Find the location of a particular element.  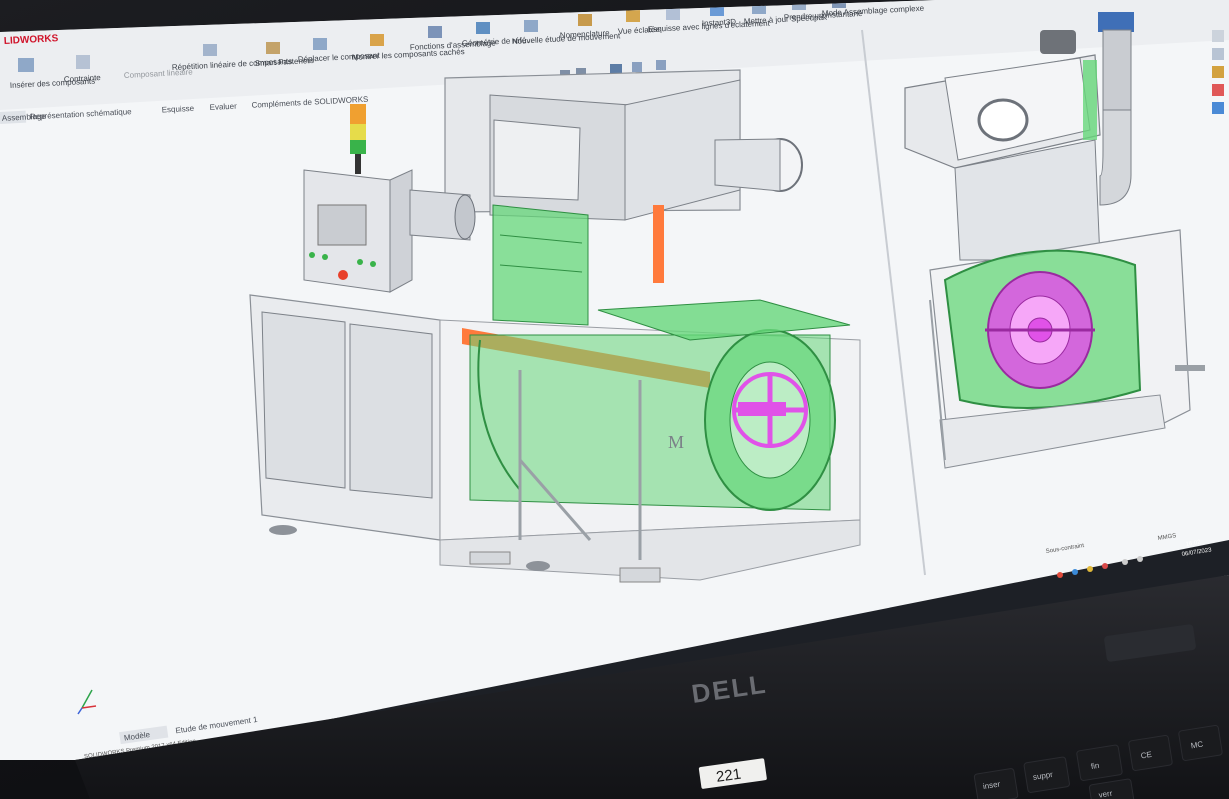

exploded-view-icon is located at coordinates (633, 16).